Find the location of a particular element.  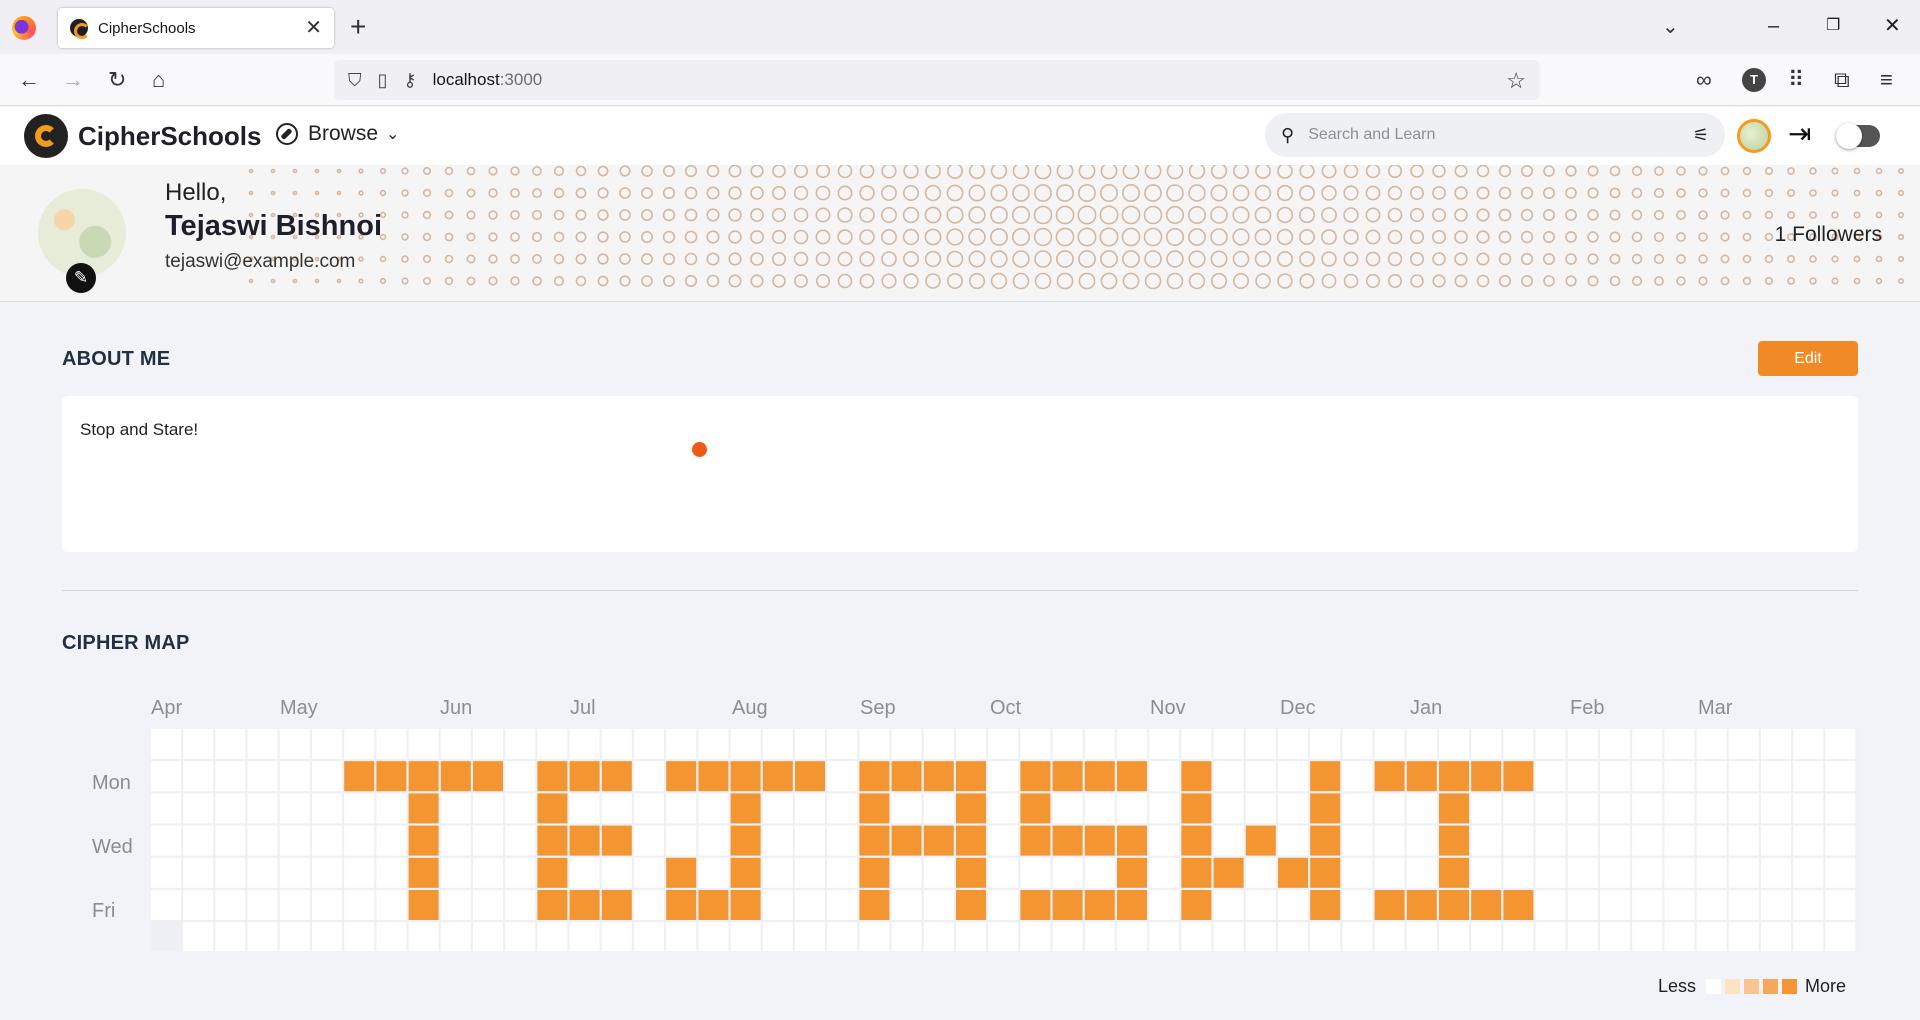

forward-arrow-icon: → is located at coordinates (73, 80).